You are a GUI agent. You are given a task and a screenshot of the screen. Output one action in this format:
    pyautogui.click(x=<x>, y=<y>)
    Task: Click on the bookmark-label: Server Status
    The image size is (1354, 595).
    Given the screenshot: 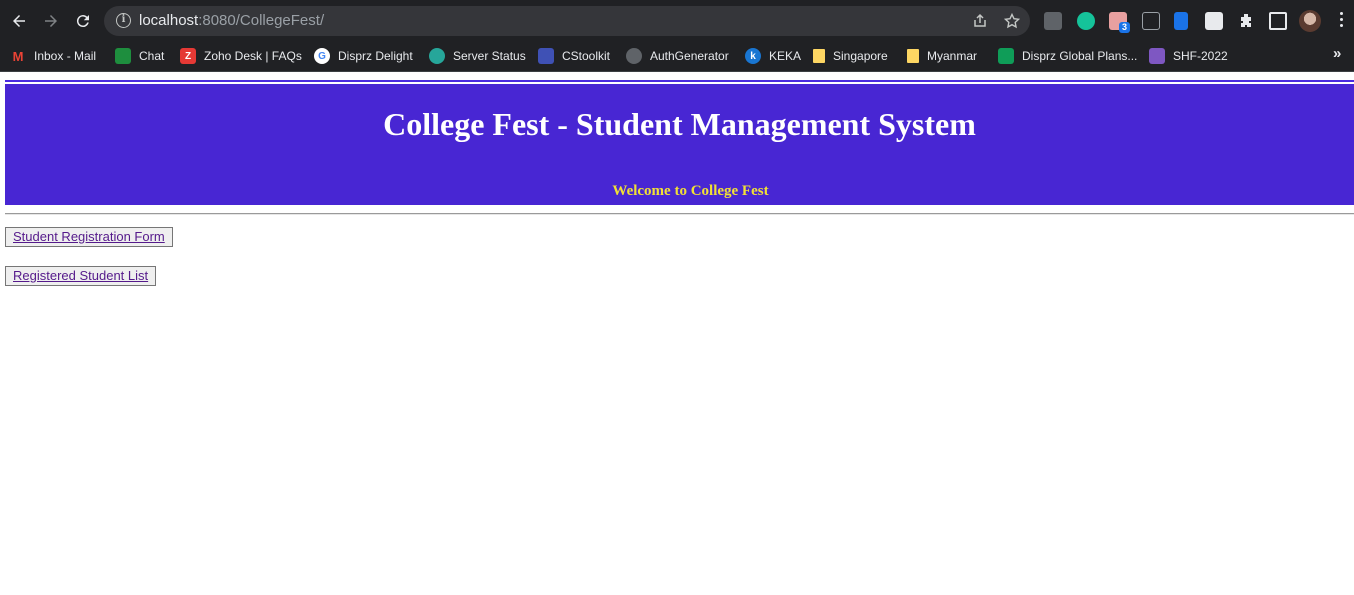 What is the action you would take?
    pyautogui.click(x=489, y=56)
    